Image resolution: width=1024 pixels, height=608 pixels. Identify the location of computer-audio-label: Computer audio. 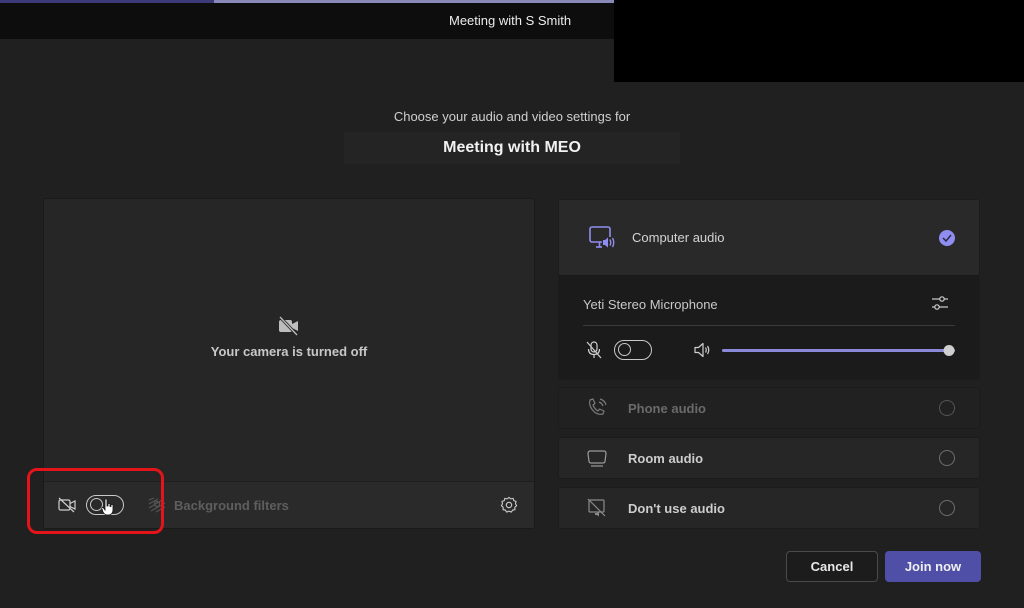
(678, 237).